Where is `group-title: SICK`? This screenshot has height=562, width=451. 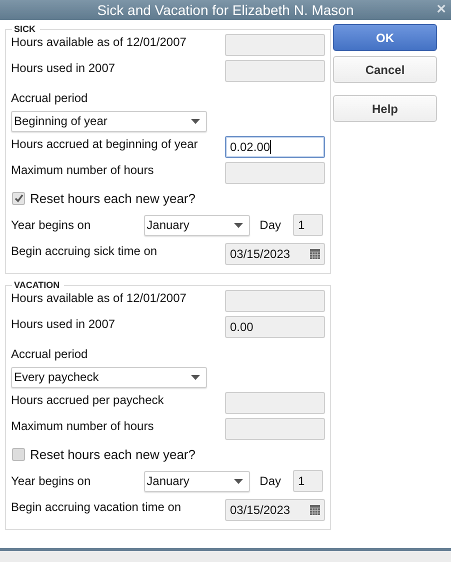 group-title: SICK is located at coordinates (25, 29).